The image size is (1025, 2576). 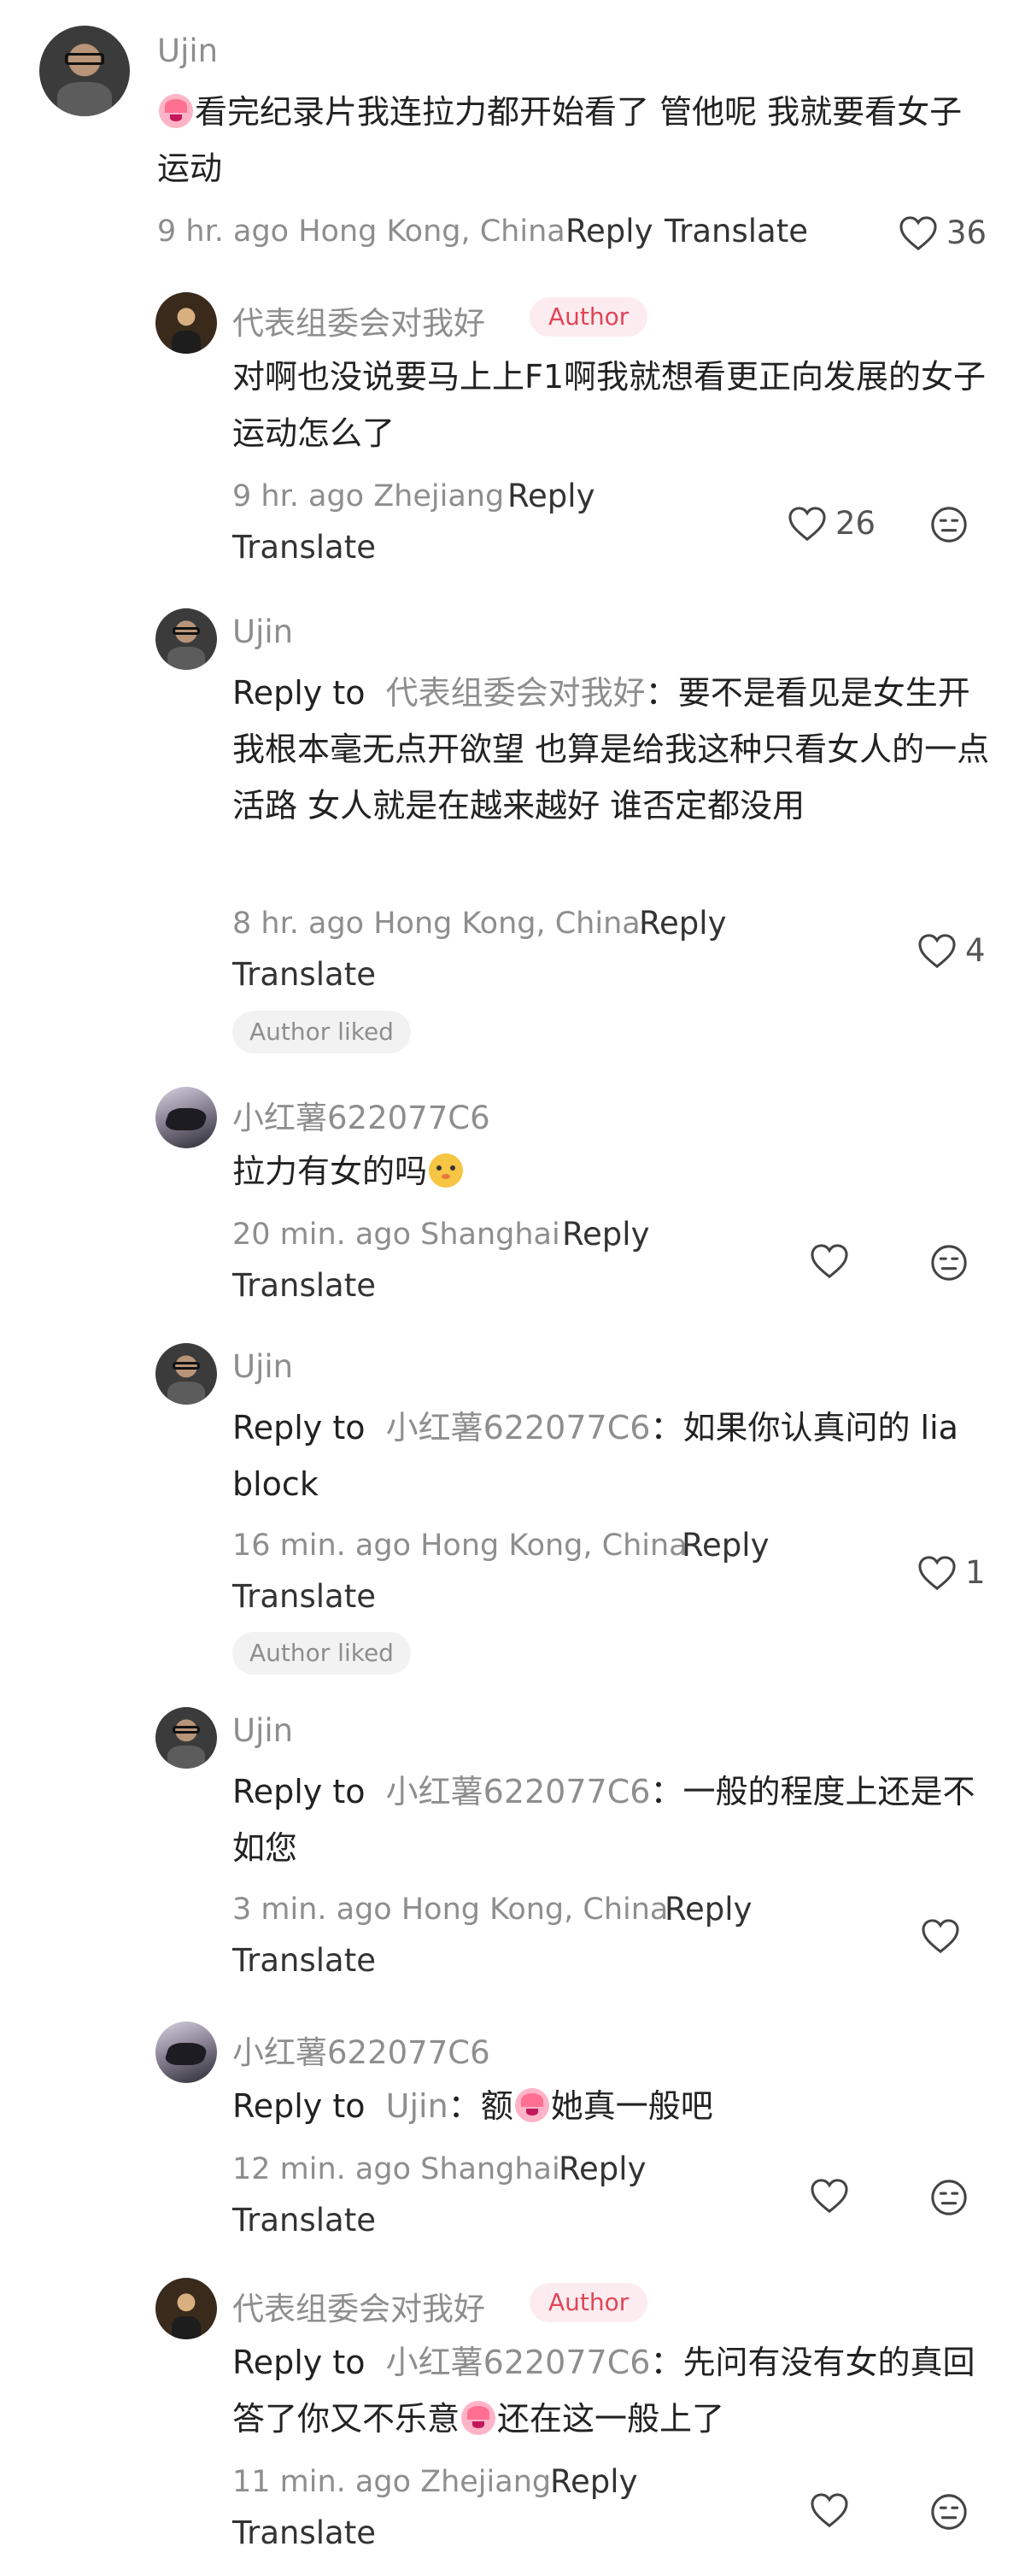 I want to click on comment-meta: 3 min. ago Hong Kong, China, so click(x=450, y=1910).